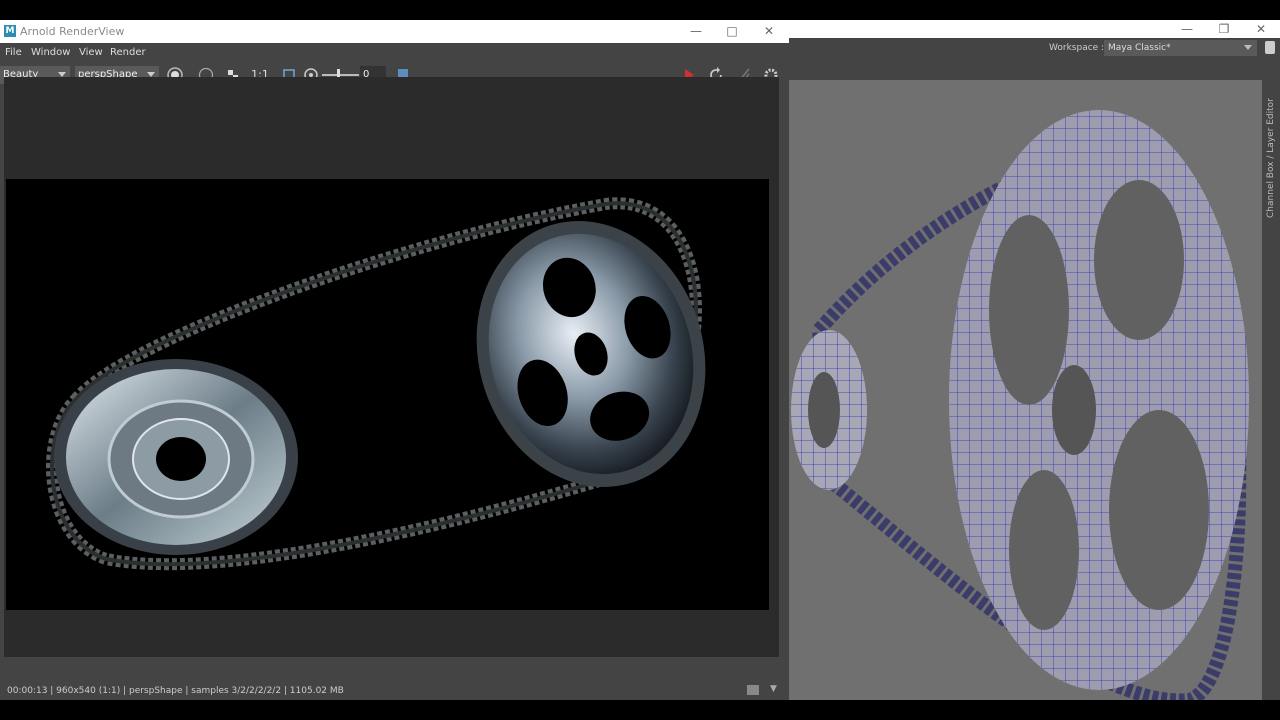  What do you see at coordinates (1272, 379) in the screenshot?
I see `channel-box-tab: Channel Box / Layer Editor` at bounding box center [1272, 379].